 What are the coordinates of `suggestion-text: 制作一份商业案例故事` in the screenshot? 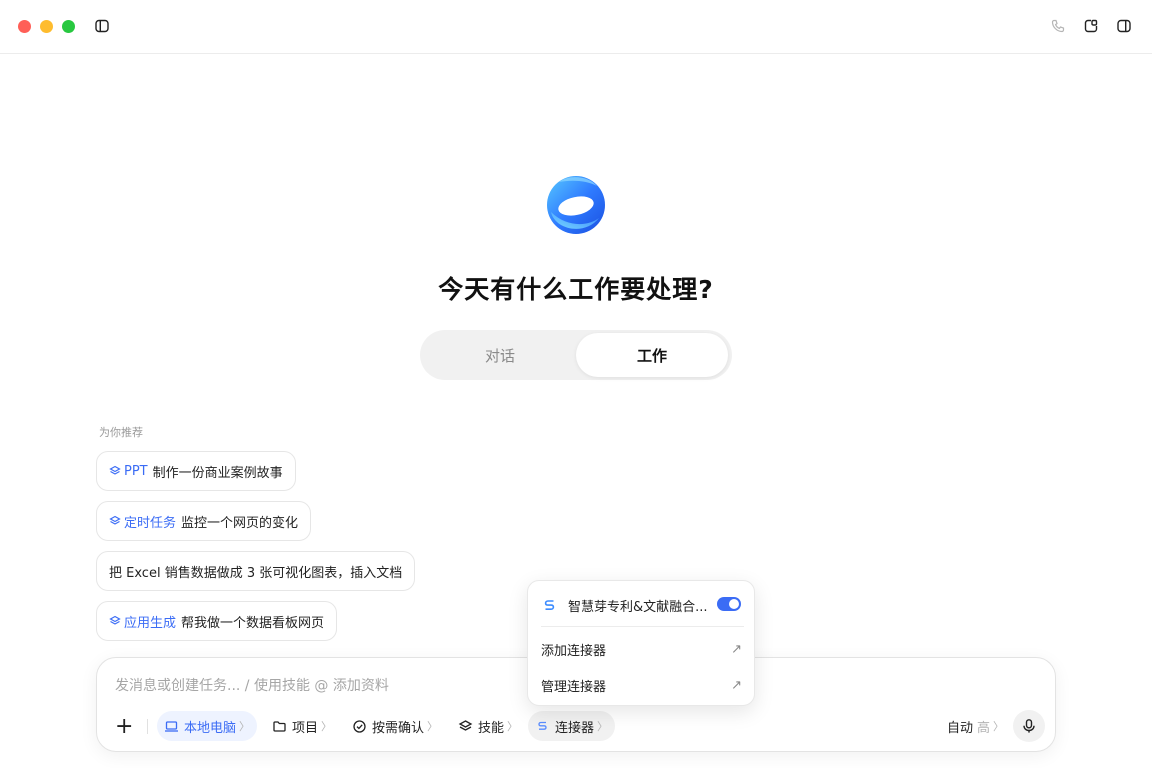 It's located at (217, 473).